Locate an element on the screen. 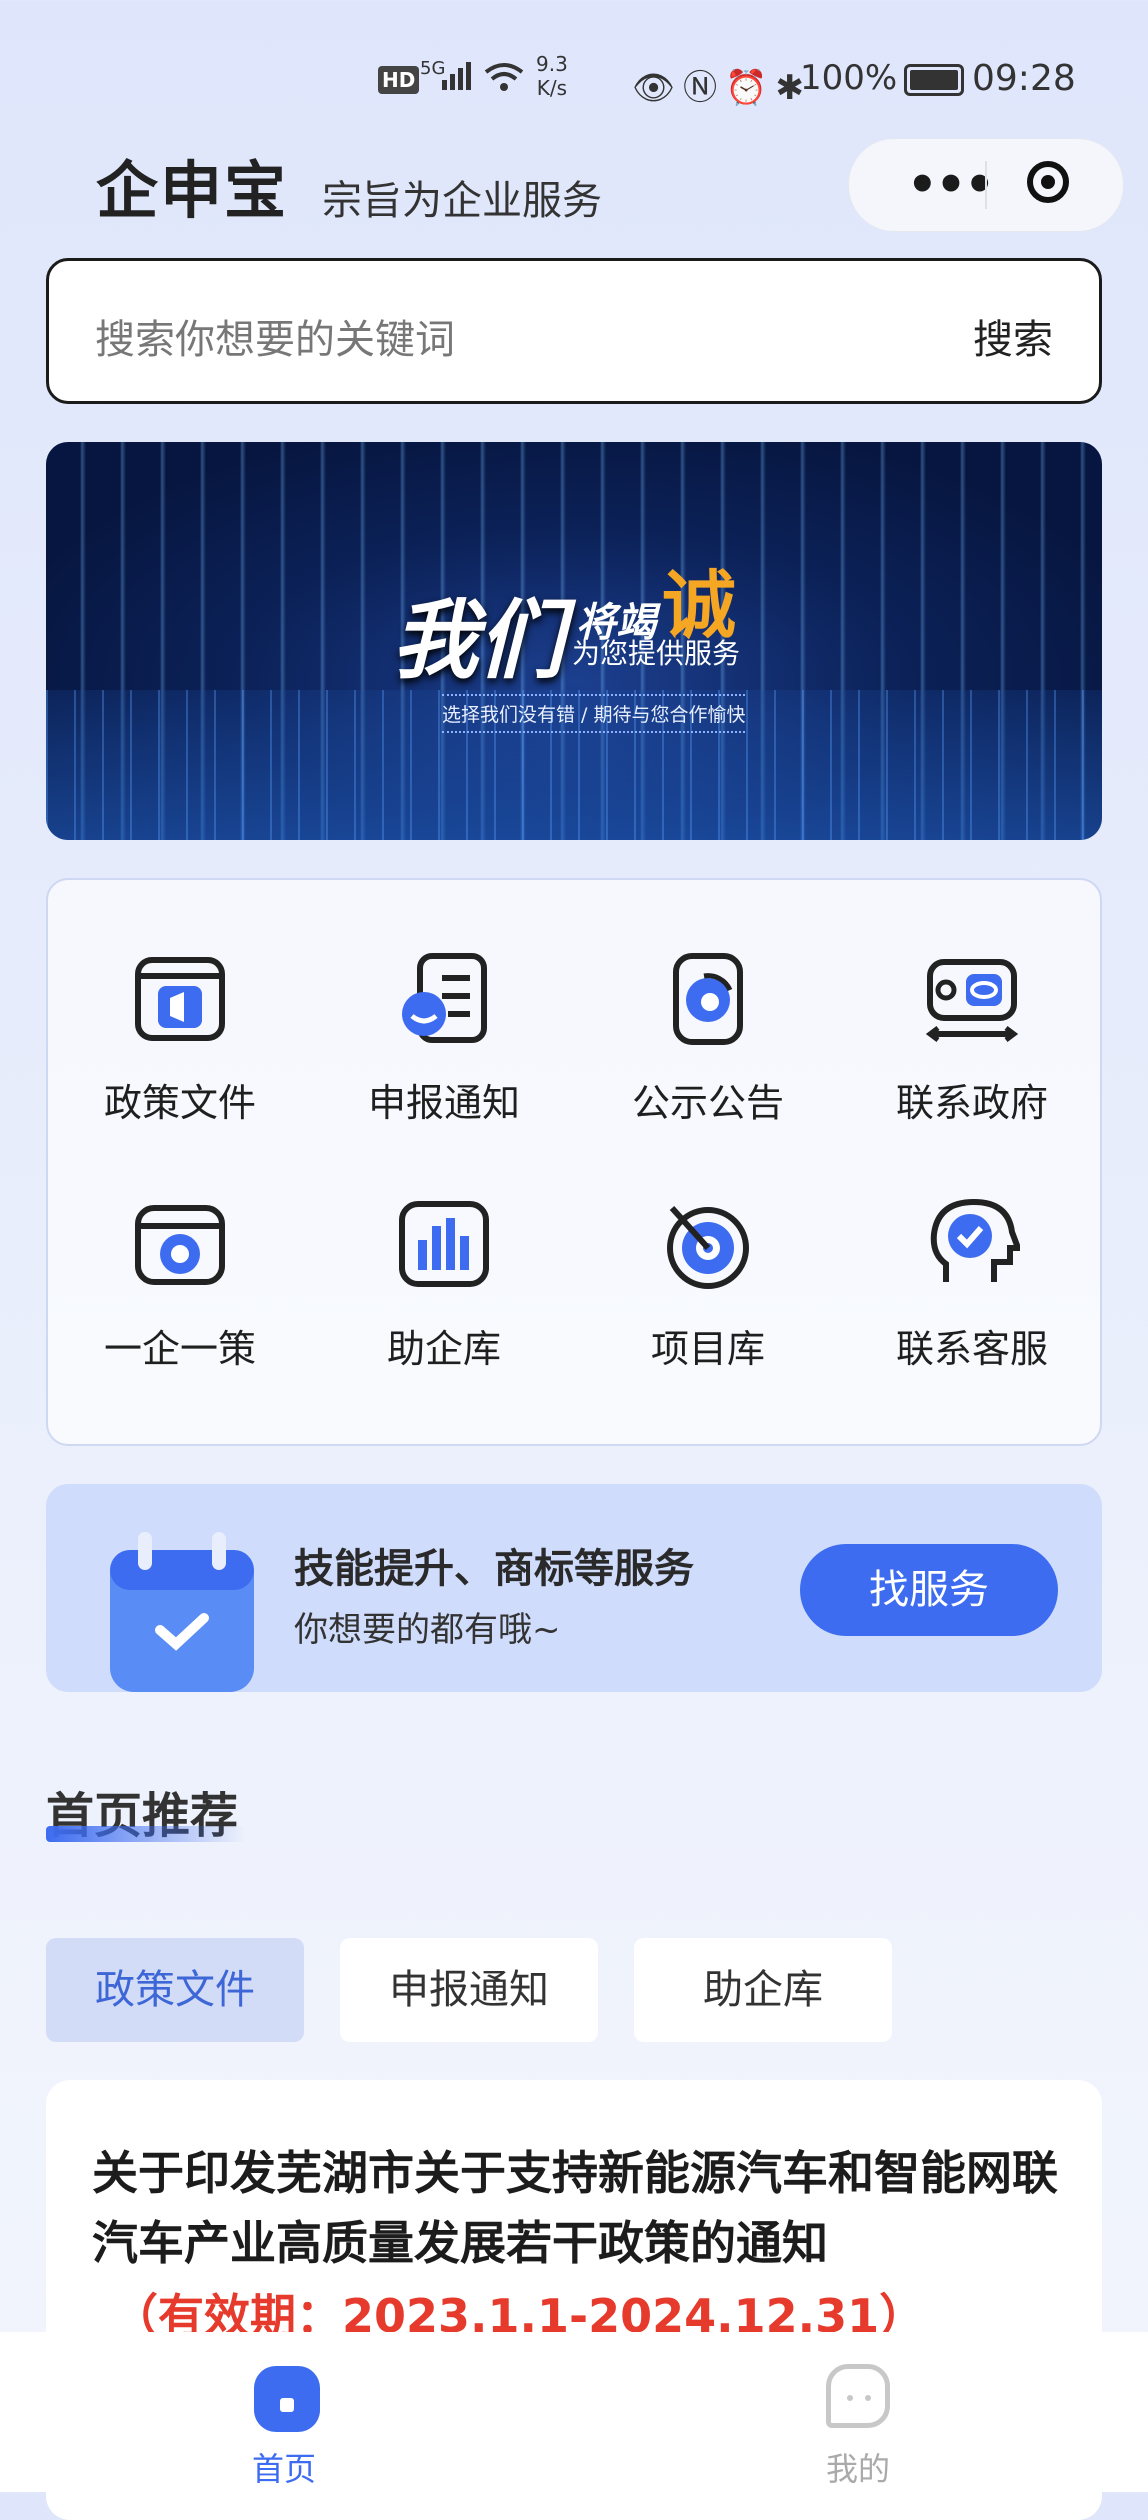 Image resolution: width=1148 pixels, height=2520 pixels. tab-enterprise-library: 助企库 is located at coordinates (763, 1990).